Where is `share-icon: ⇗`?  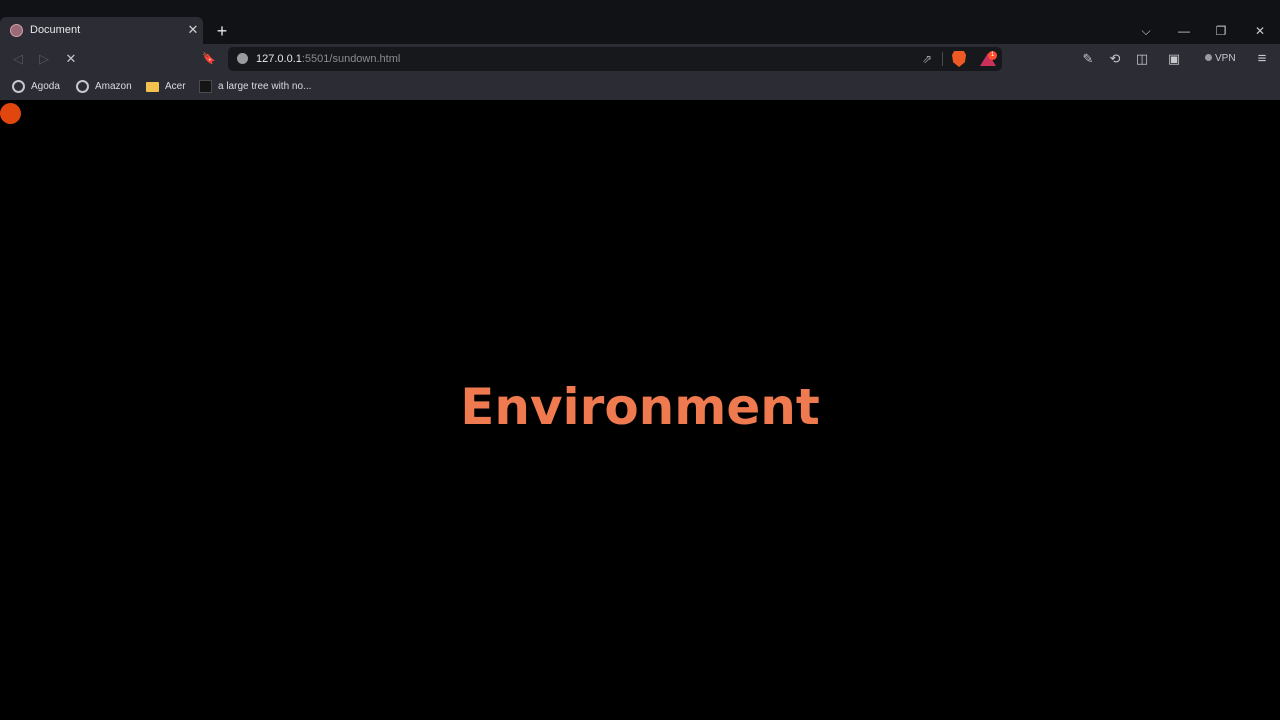
share-icon: ⇗ is located at coordinates (927, 59).